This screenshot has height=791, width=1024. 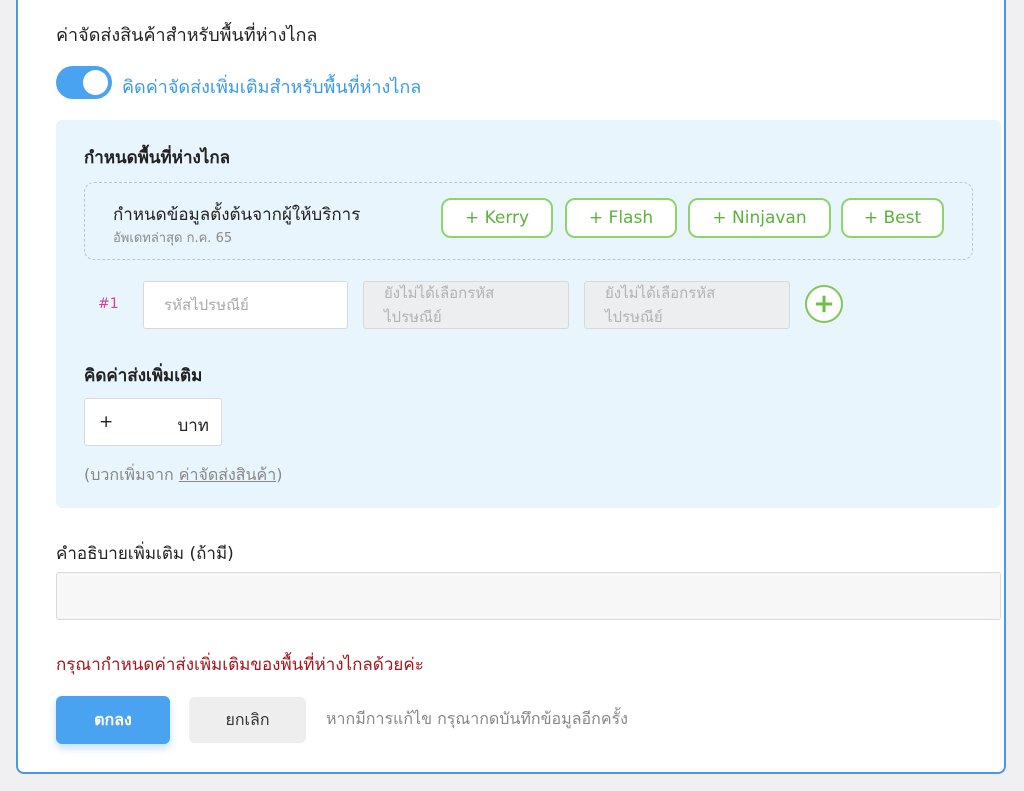 What do you see at coordinates (466, 305) in the screenshot?
I see `zip-select-disabled-1: ยังไม่ได้เลือกรหัสไปรษณีย์` at bounding box center [466, 305].